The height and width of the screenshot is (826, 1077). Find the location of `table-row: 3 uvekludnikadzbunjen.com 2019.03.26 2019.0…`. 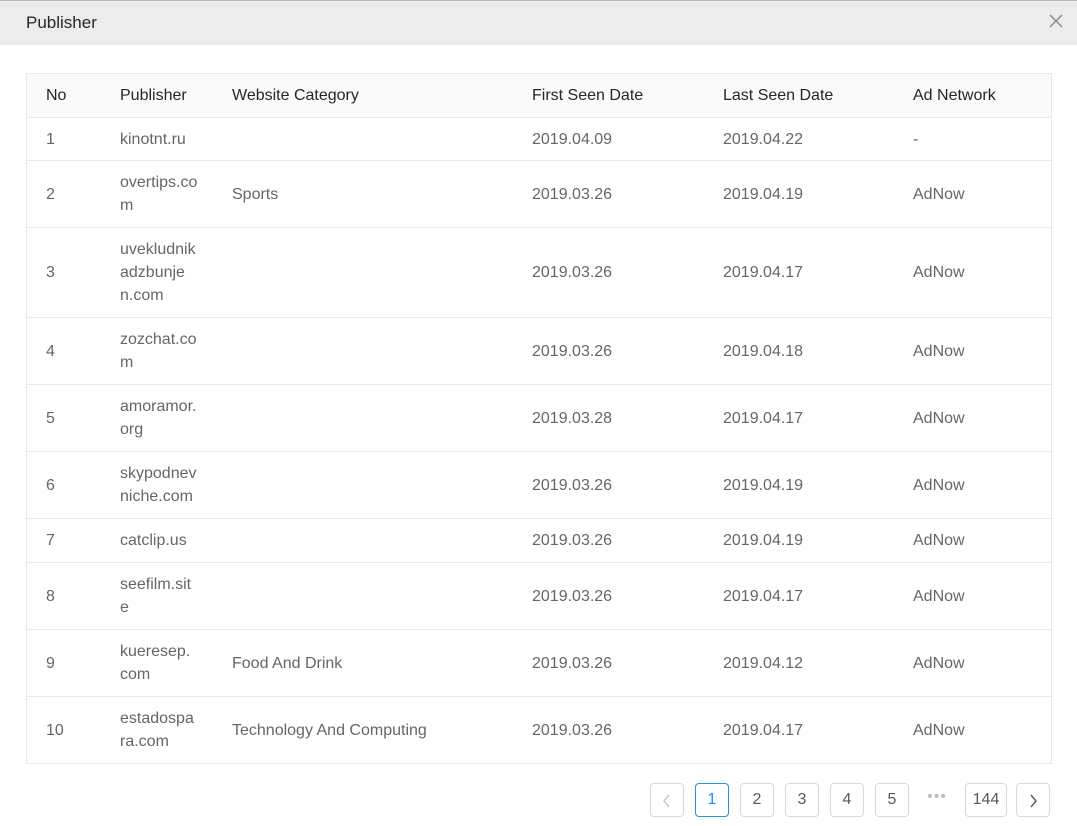

table-row: 3 uvekludnikadzbunjen.com 2019.03.26 2019.0… is located at coordinates (539, 272).